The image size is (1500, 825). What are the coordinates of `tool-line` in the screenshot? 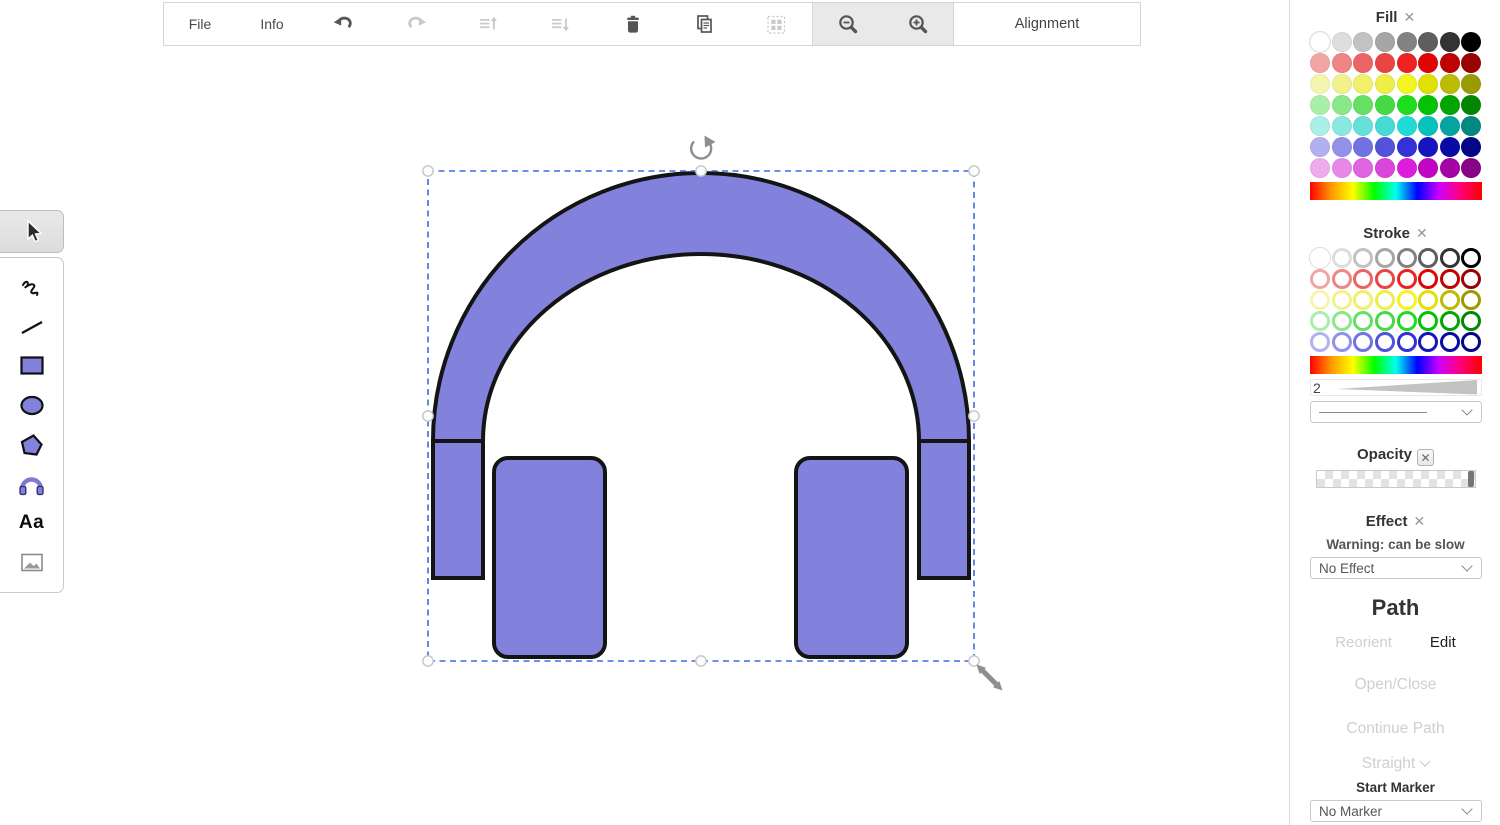 It's located at (32, 327).